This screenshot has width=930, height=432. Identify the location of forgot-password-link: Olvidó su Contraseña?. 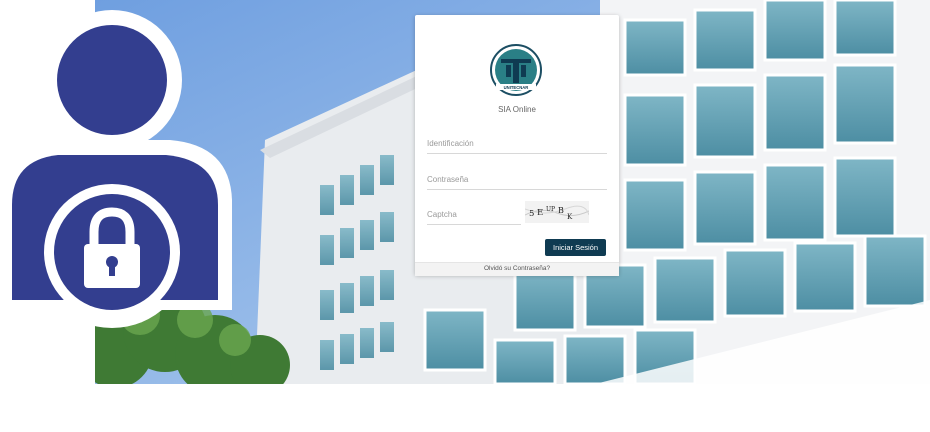
(517, 268).